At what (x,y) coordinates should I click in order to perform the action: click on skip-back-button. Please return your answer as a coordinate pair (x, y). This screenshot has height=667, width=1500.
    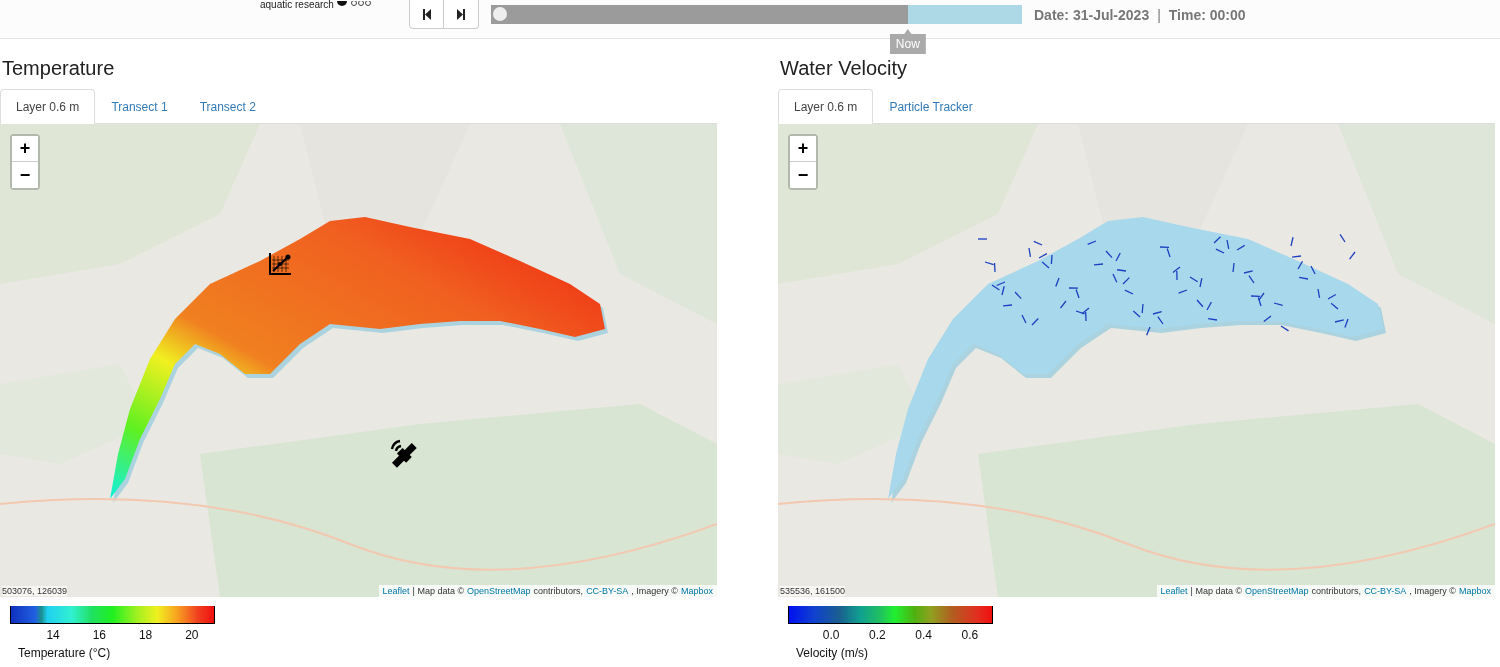
    Looking at the image, I should click on (426, 14).